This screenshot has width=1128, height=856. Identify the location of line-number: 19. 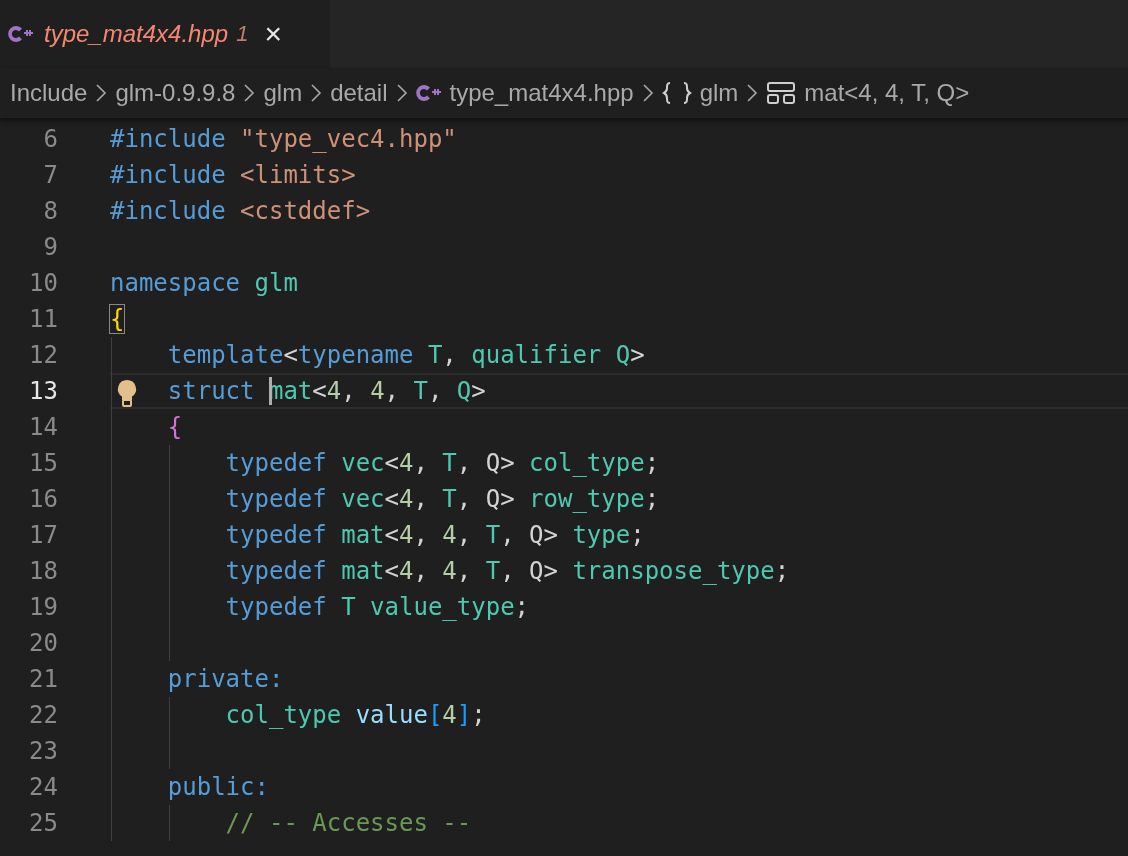
(43, 607).